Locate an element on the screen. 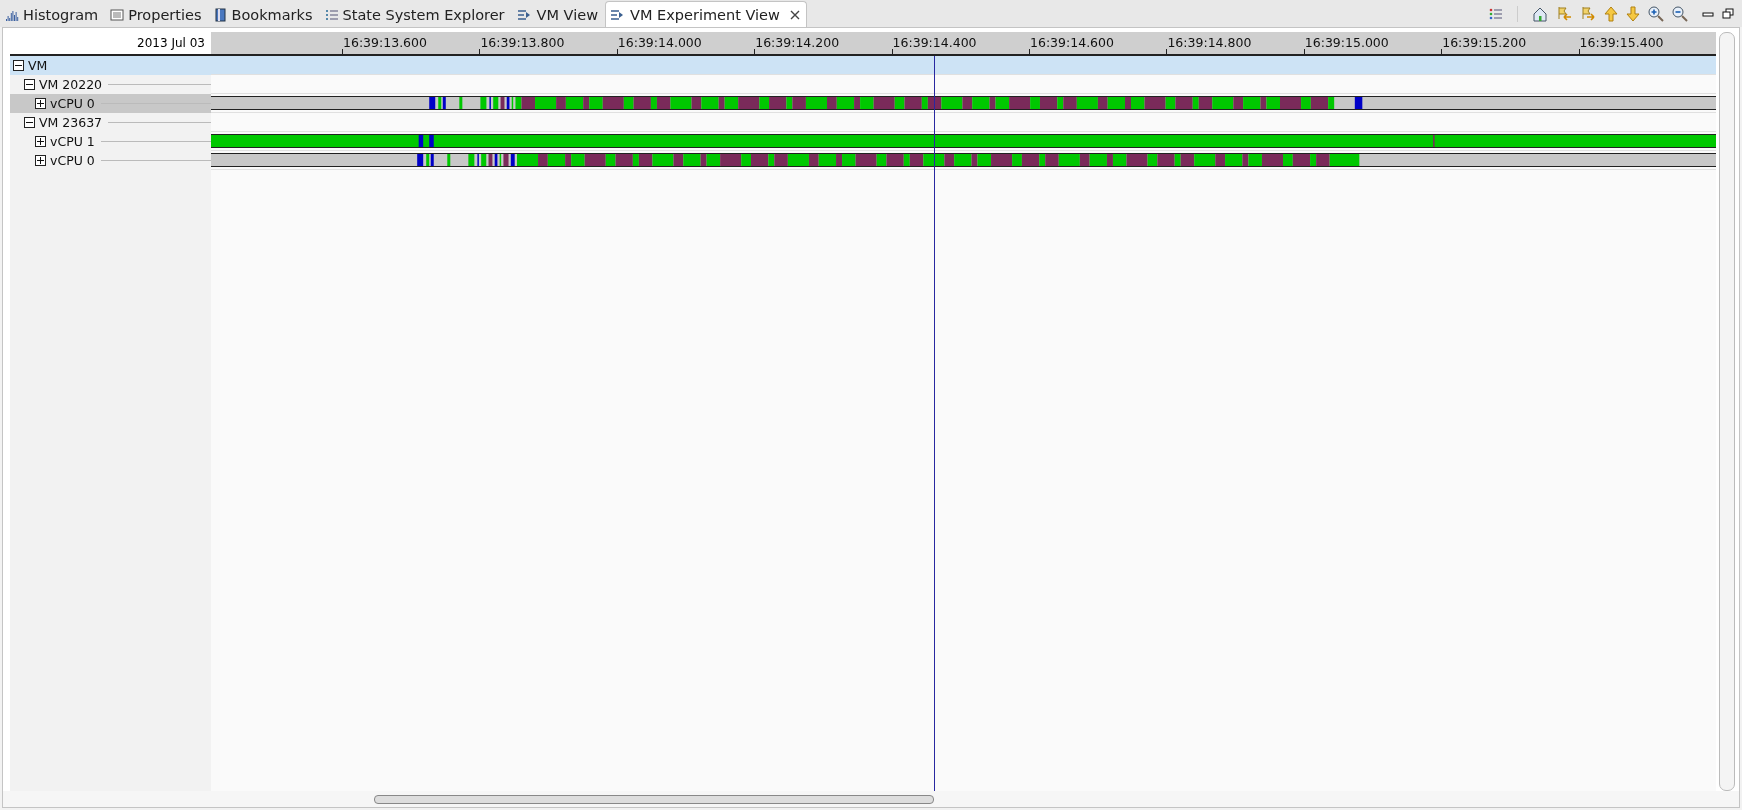 The height and width of the screenshot is (810, 1742). time-tick-label: 16:39:15.200 is located at coordinates (1484, 42).